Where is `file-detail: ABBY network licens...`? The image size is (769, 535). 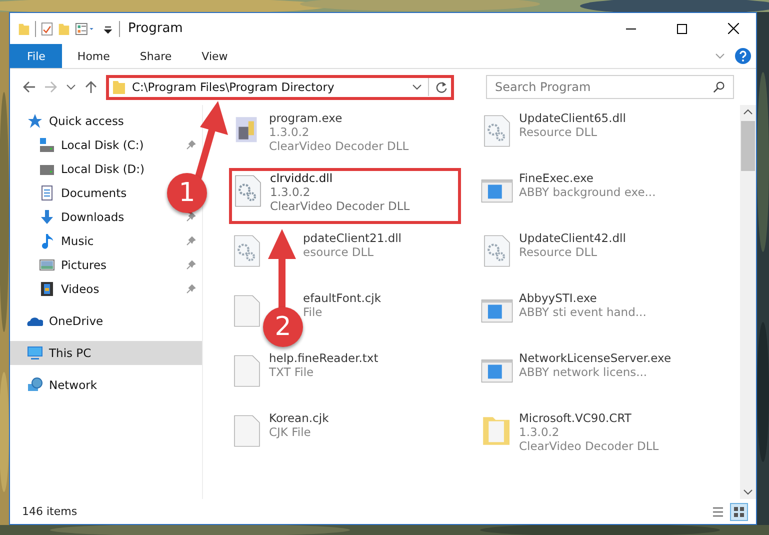
file-detail: ABBY network licens... is located at coordinates (583, 372).